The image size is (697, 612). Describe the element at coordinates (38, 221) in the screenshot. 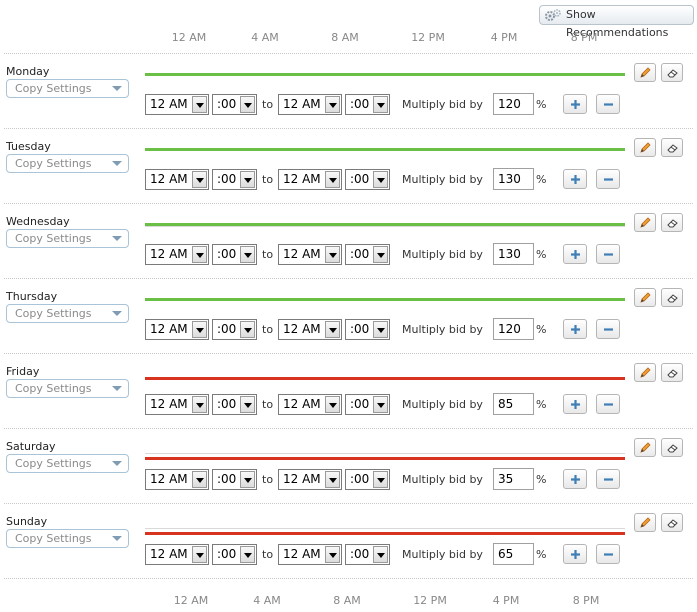

I see `day-name: Wednesday` at that location.